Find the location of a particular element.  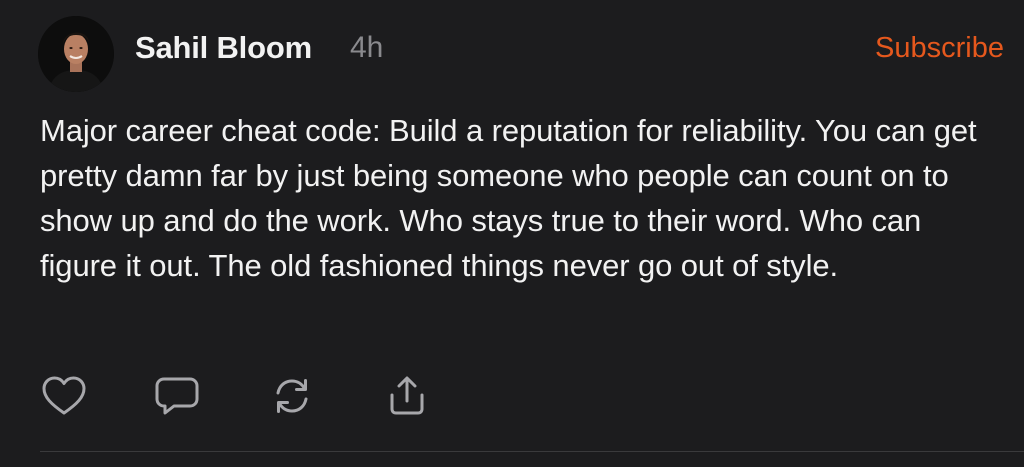

avatar is located at coordinates (76, 54).